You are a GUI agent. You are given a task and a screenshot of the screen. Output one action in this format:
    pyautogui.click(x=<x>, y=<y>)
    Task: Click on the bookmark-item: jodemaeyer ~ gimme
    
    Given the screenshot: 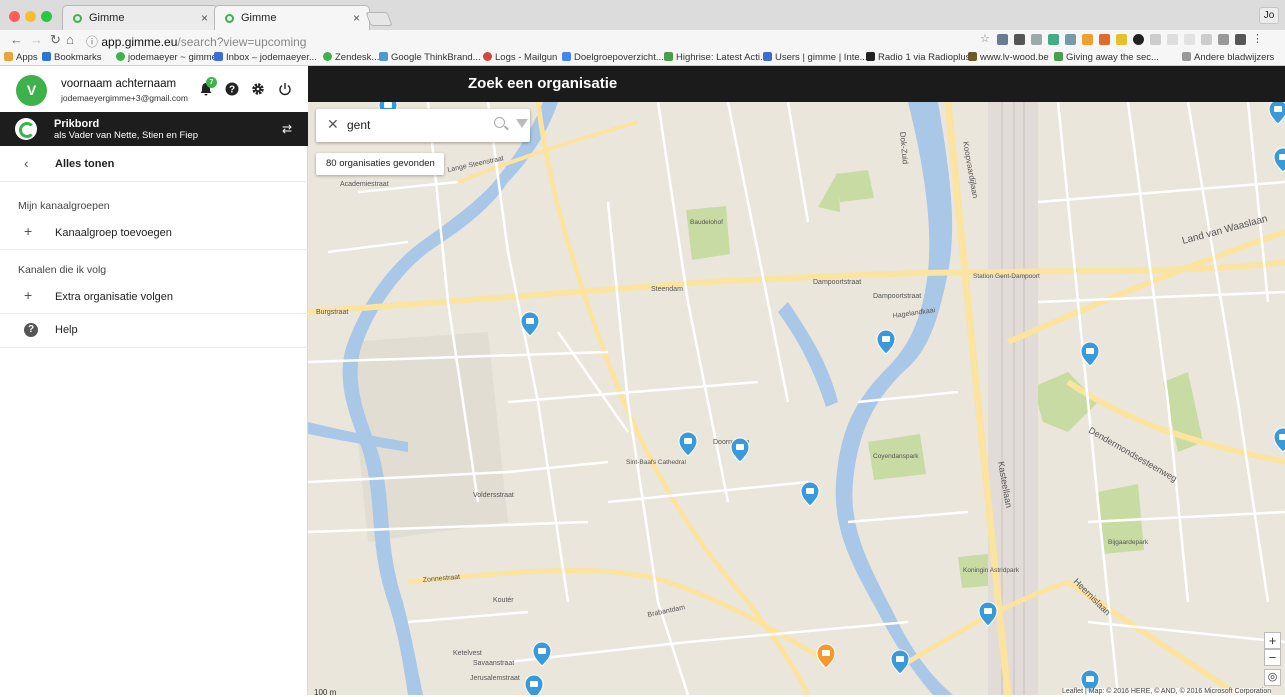 What is the action you would take?
    pyautogui.click(x=166, y=57)
    